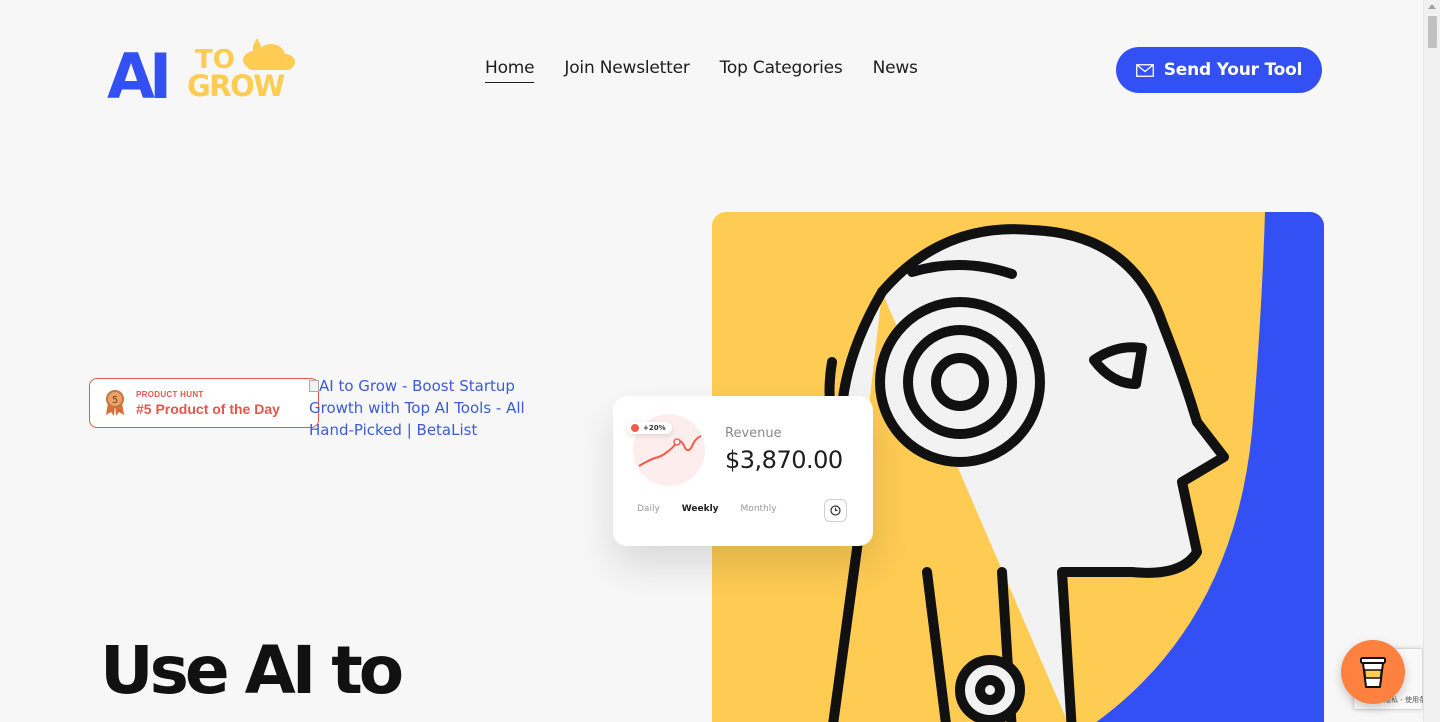  I want to click on revenue-value: $3,870.00, so click(784, 460).